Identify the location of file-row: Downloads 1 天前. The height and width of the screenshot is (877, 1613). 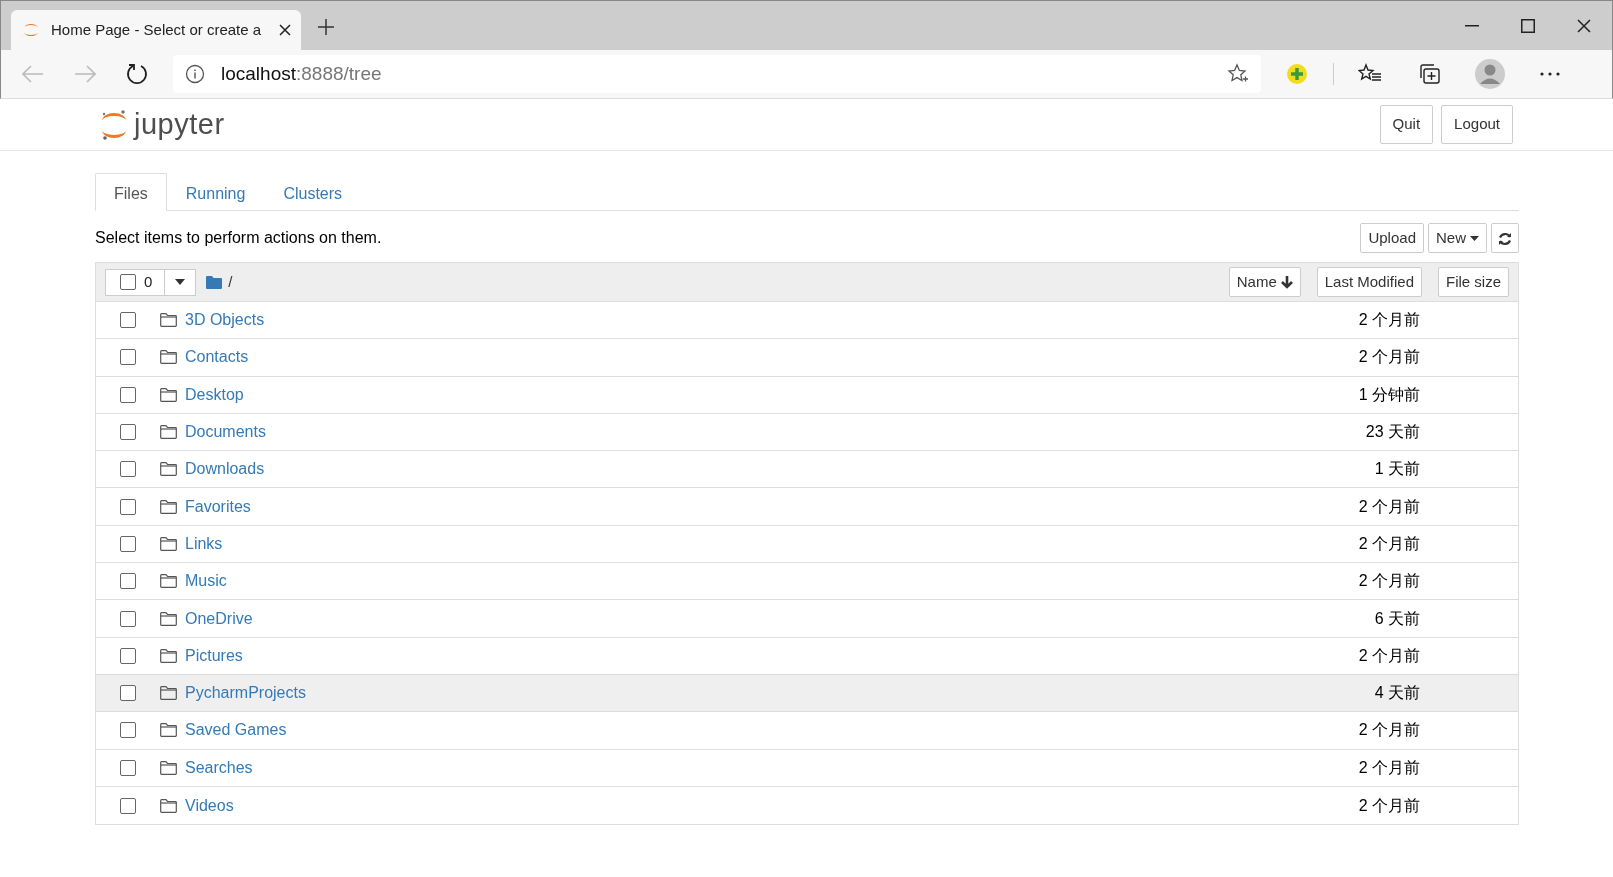
(807, 470).